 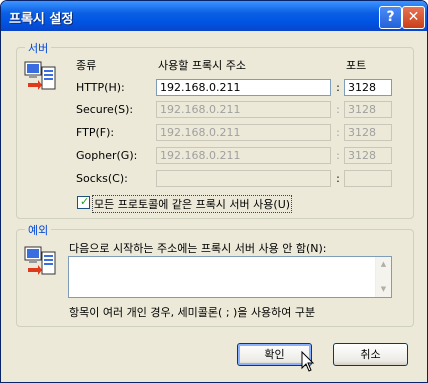 What do you see at coordinates (243, 178) in the screenshot?
I see `socks-address-input` at bounding box center [243, 178].